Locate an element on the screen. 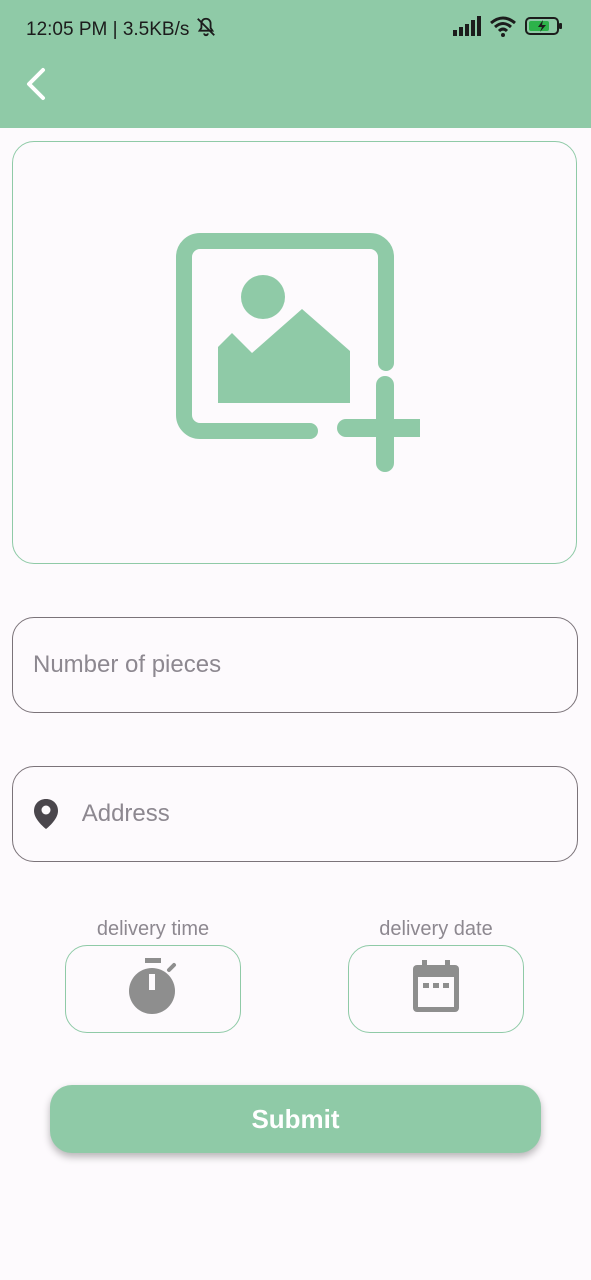 The height and width of the screenshot is (1280, 591). delivery-date-button is located at coordinates (436, 989).